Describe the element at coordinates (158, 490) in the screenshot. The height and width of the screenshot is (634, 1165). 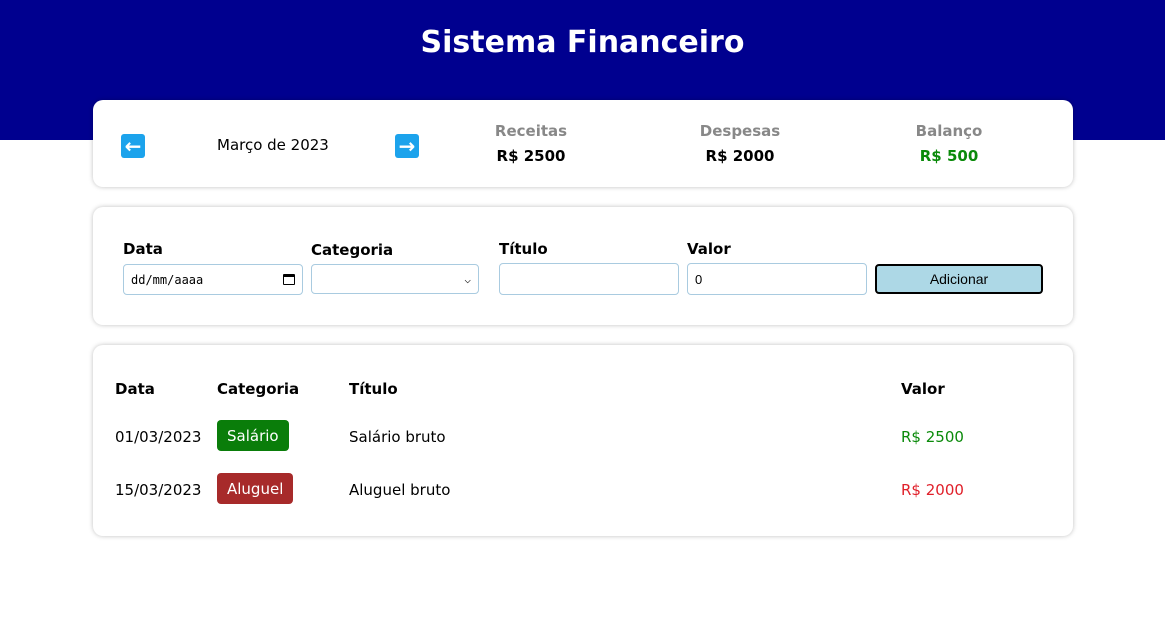
I see `row-date: 15/03/2023` at that location.